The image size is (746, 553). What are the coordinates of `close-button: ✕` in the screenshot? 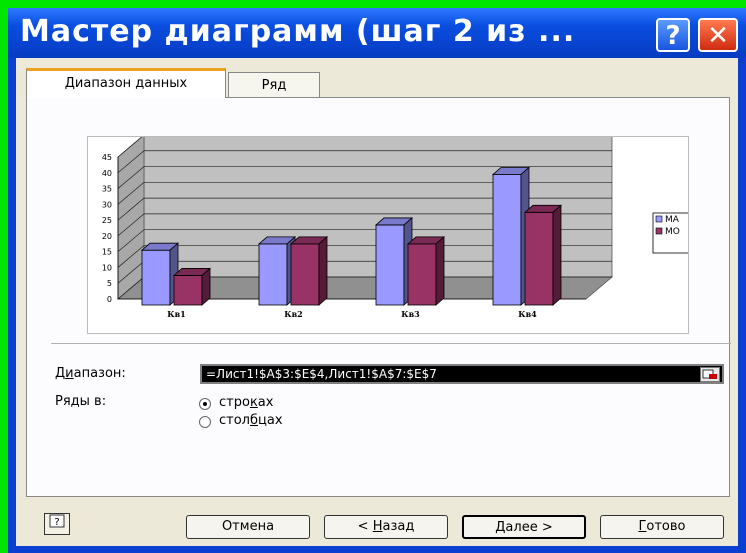 It's located at (718, 35).